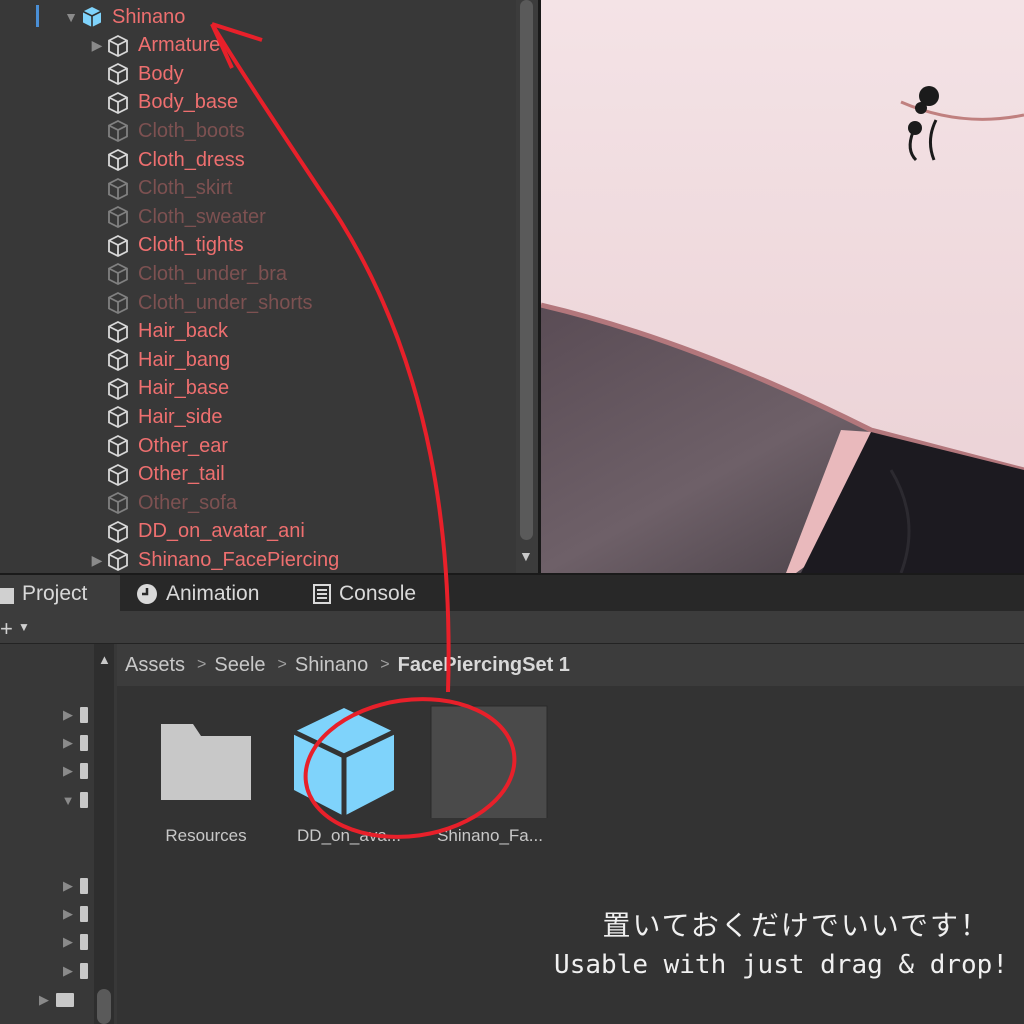 The width and height of the screenshot is (1024, 1024). I want to click on hierarchy-item-armature: ▶ Armature, so click(154, 46).